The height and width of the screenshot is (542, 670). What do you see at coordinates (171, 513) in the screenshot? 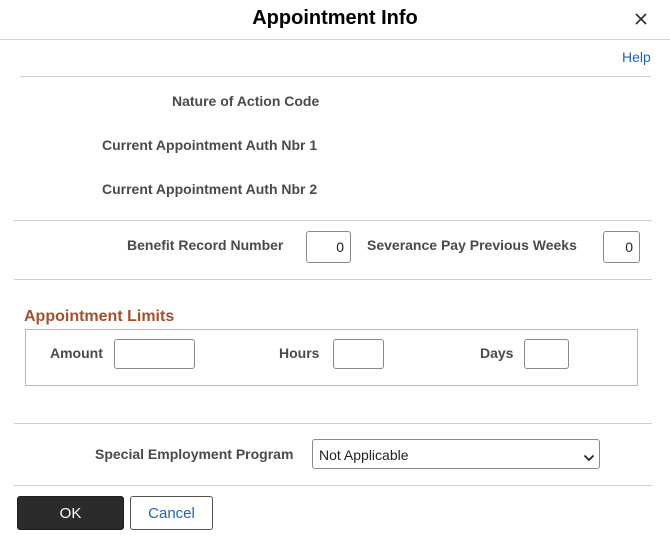
I see `cancel-button: Cancel` at bounding box center [171, 513].